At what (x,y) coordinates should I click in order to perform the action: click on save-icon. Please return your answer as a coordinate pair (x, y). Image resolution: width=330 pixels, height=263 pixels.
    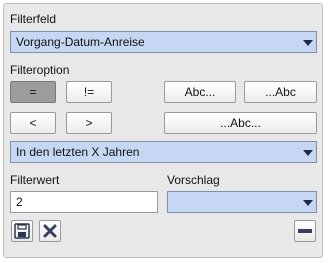
    Looking at the image, I should click on (22, 231).